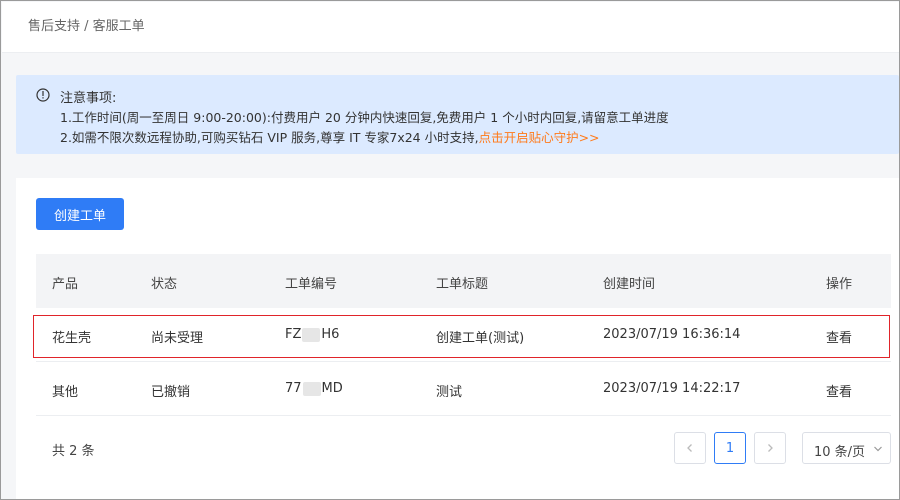 Image resolution: width=900 pixels, height=500 pixels. Describe the element at coordinates (177, 338) in the screenshot. I see `cell-status: 尚未受理` at that location.